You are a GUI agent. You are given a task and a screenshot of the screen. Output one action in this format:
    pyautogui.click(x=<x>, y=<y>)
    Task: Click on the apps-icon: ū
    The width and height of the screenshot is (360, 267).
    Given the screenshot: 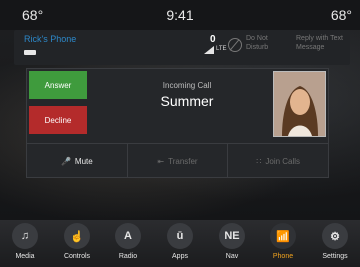 What is the action you would take?
    pyautogui.click(x=180, y=236)
    